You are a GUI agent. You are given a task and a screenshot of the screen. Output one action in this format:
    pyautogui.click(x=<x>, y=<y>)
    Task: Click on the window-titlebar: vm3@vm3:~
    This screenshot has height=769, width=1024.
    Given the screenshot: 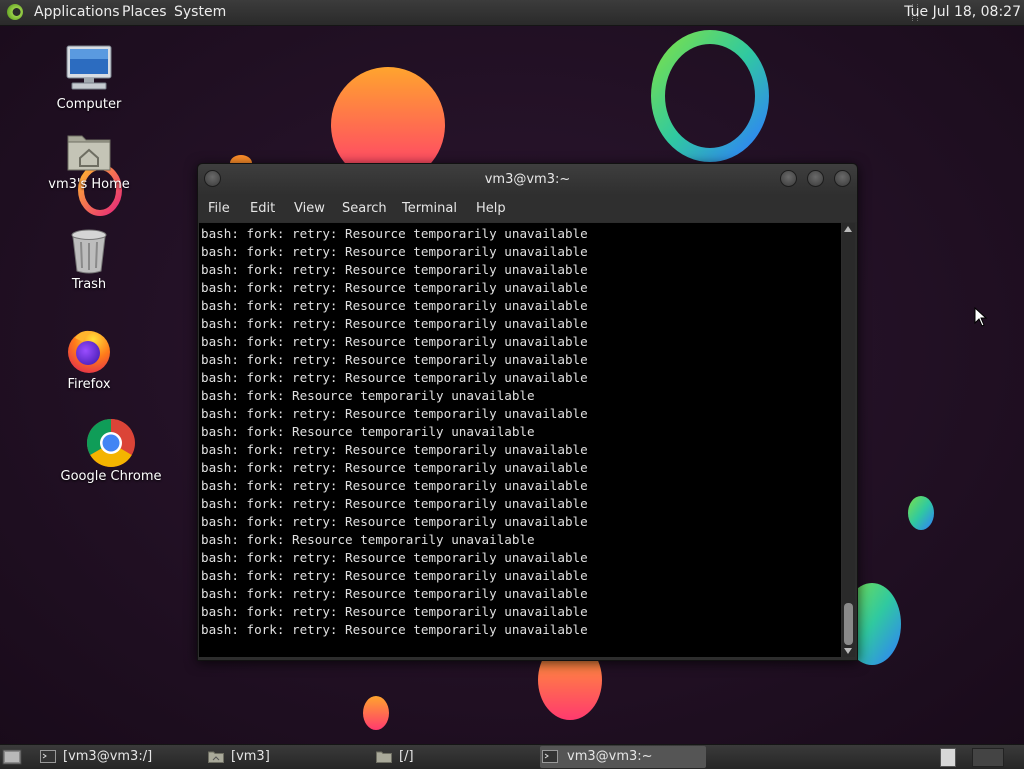 What is the action you would take?
    pyautogui.click(x=527, y=179)
    